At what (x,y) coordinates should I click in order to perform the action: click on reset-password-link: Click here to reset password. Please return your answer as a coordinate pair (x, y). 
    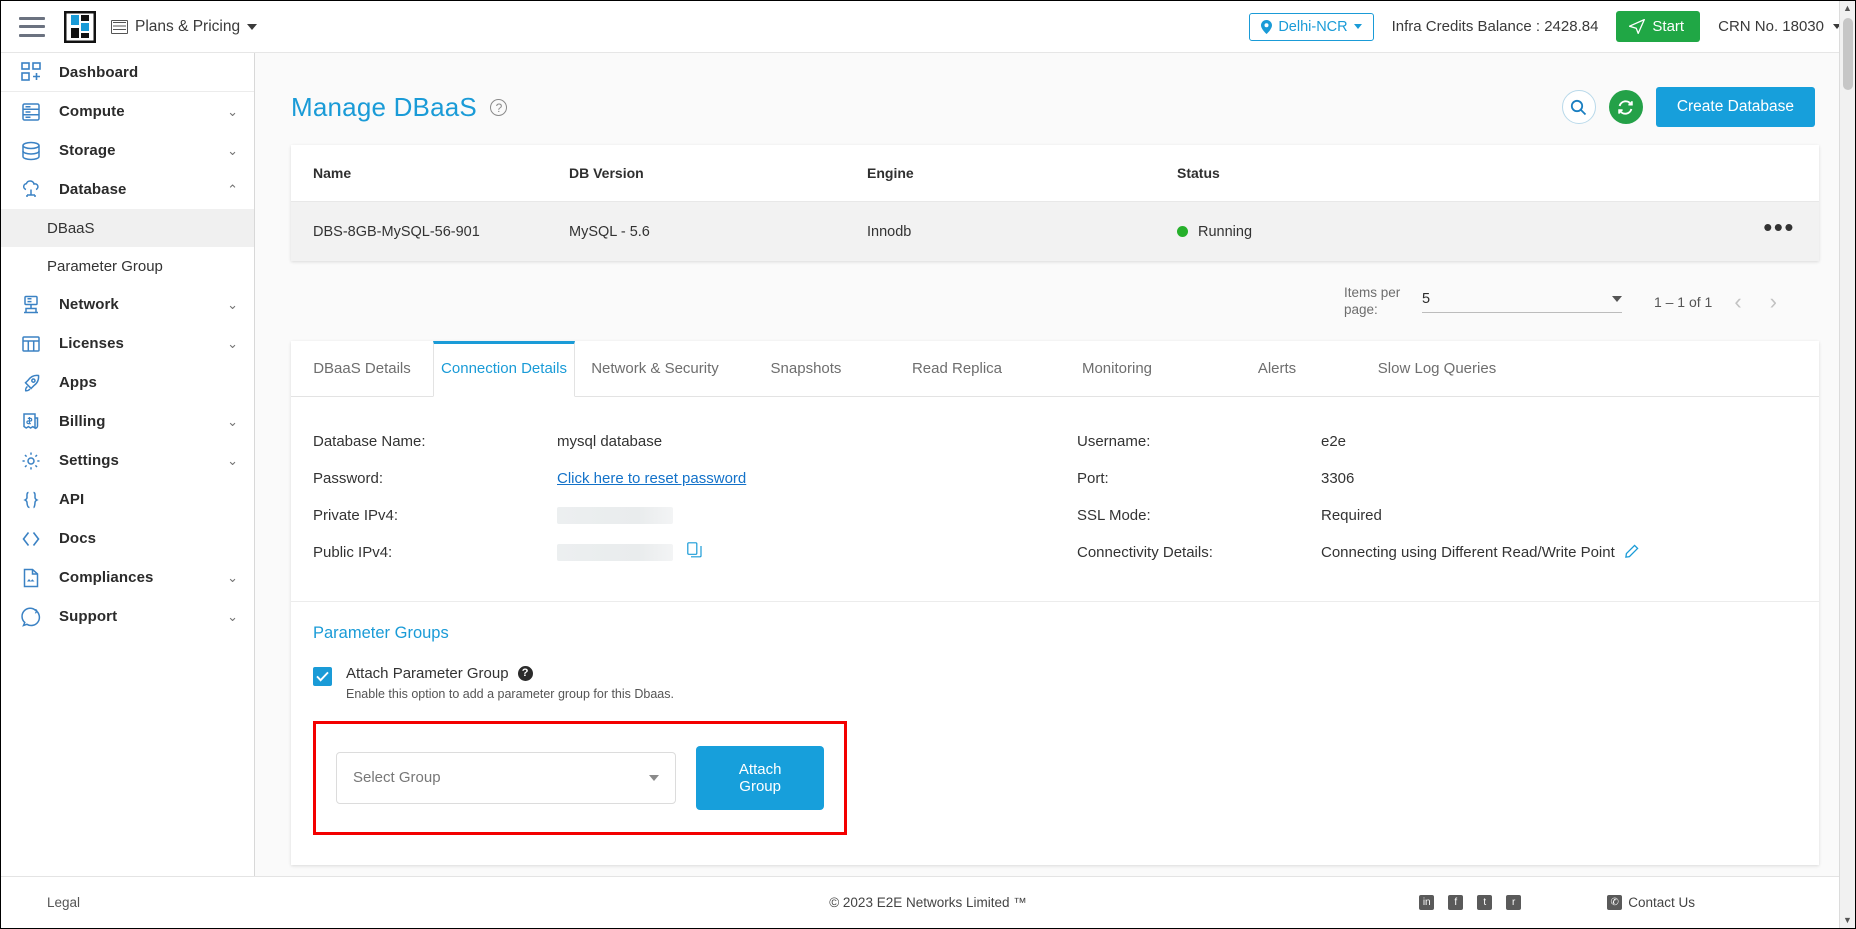
    Looking at the image, I should click on (651, 478).